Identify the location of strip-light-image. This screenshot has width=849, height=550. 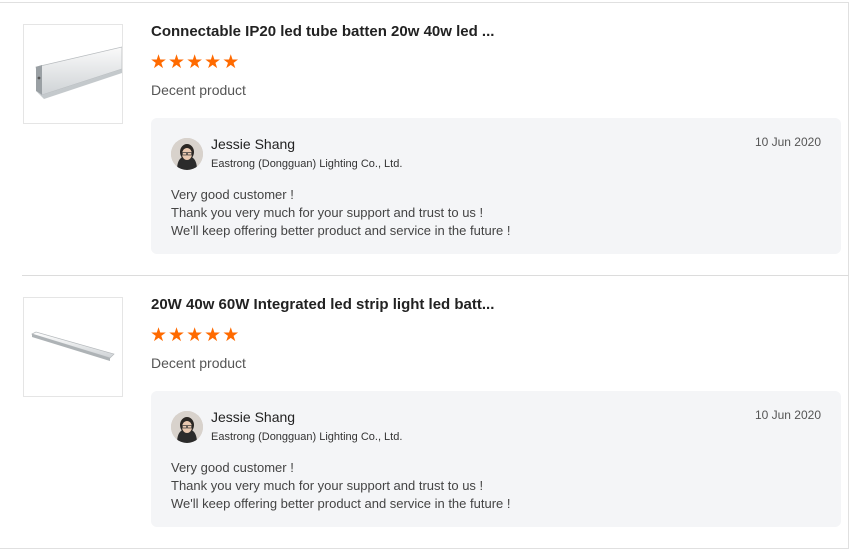
(73, 346).